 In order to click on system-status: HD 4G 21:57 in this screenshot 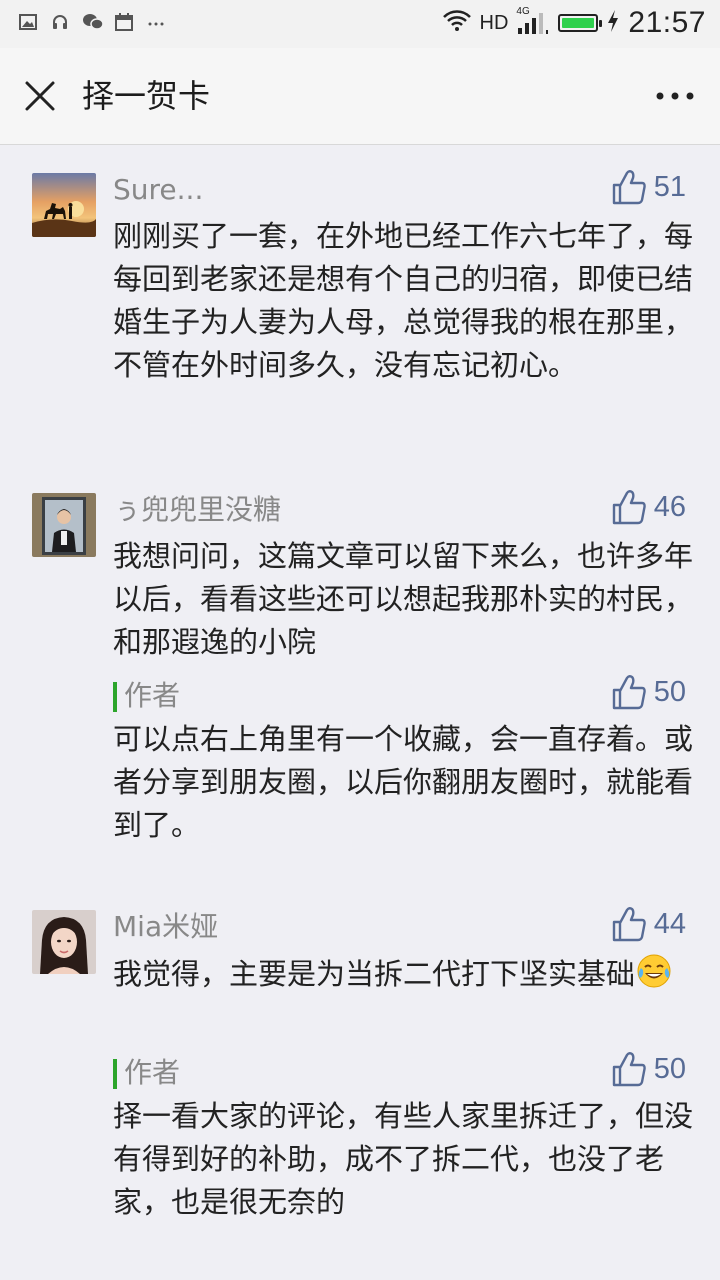, I will do `click(574, 23)`.